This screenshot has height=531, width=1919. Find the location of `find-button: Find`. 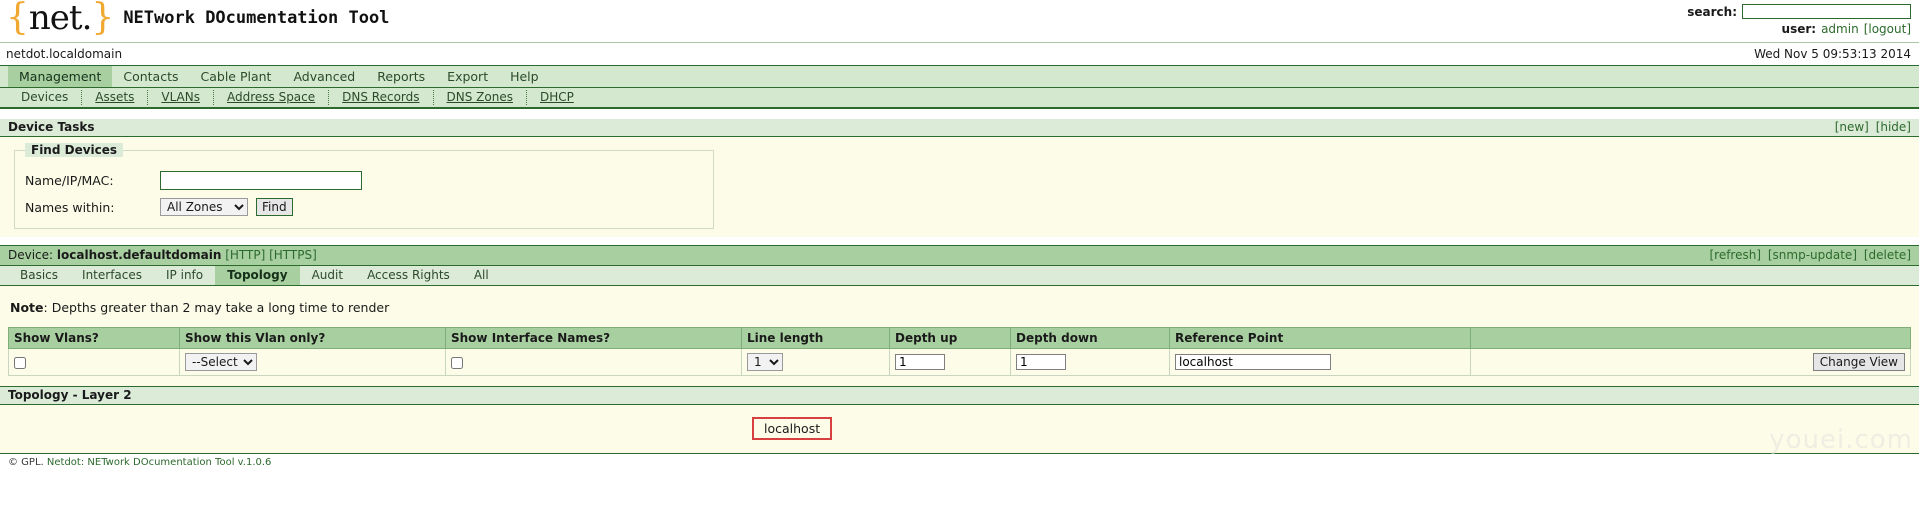

find-button: Find is located at coordinates (274, 207).